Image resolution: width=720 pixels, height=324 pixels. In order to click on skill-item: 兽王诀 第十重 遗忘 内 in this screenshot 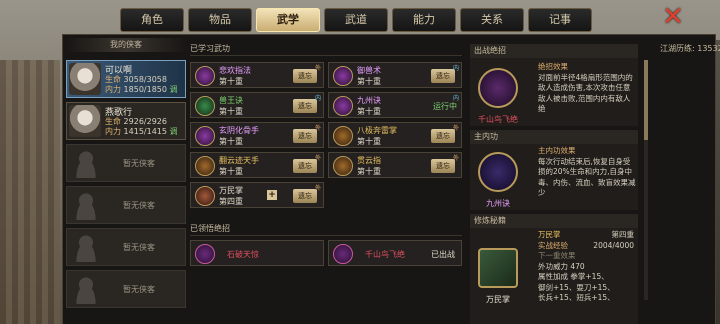, I will do `click(257, 105)`.